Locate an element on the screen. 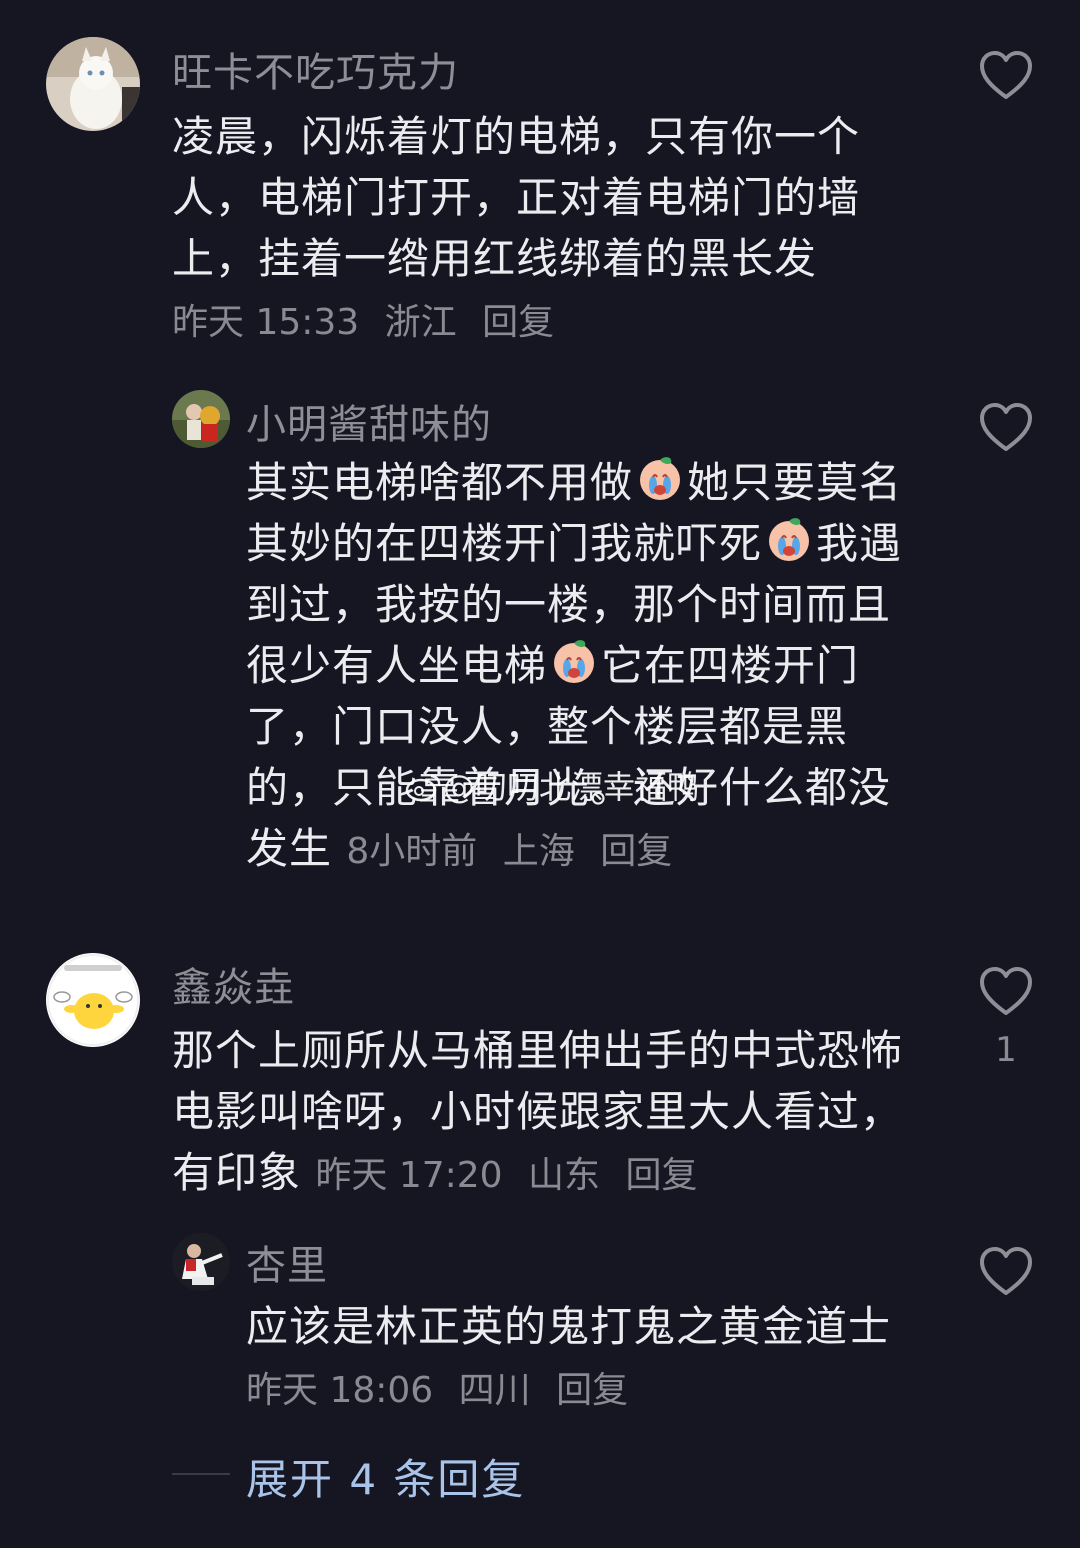 The image size is (1080, 1548). comment-time: 昨天 18:06 is located at coordinates (340, 1390).